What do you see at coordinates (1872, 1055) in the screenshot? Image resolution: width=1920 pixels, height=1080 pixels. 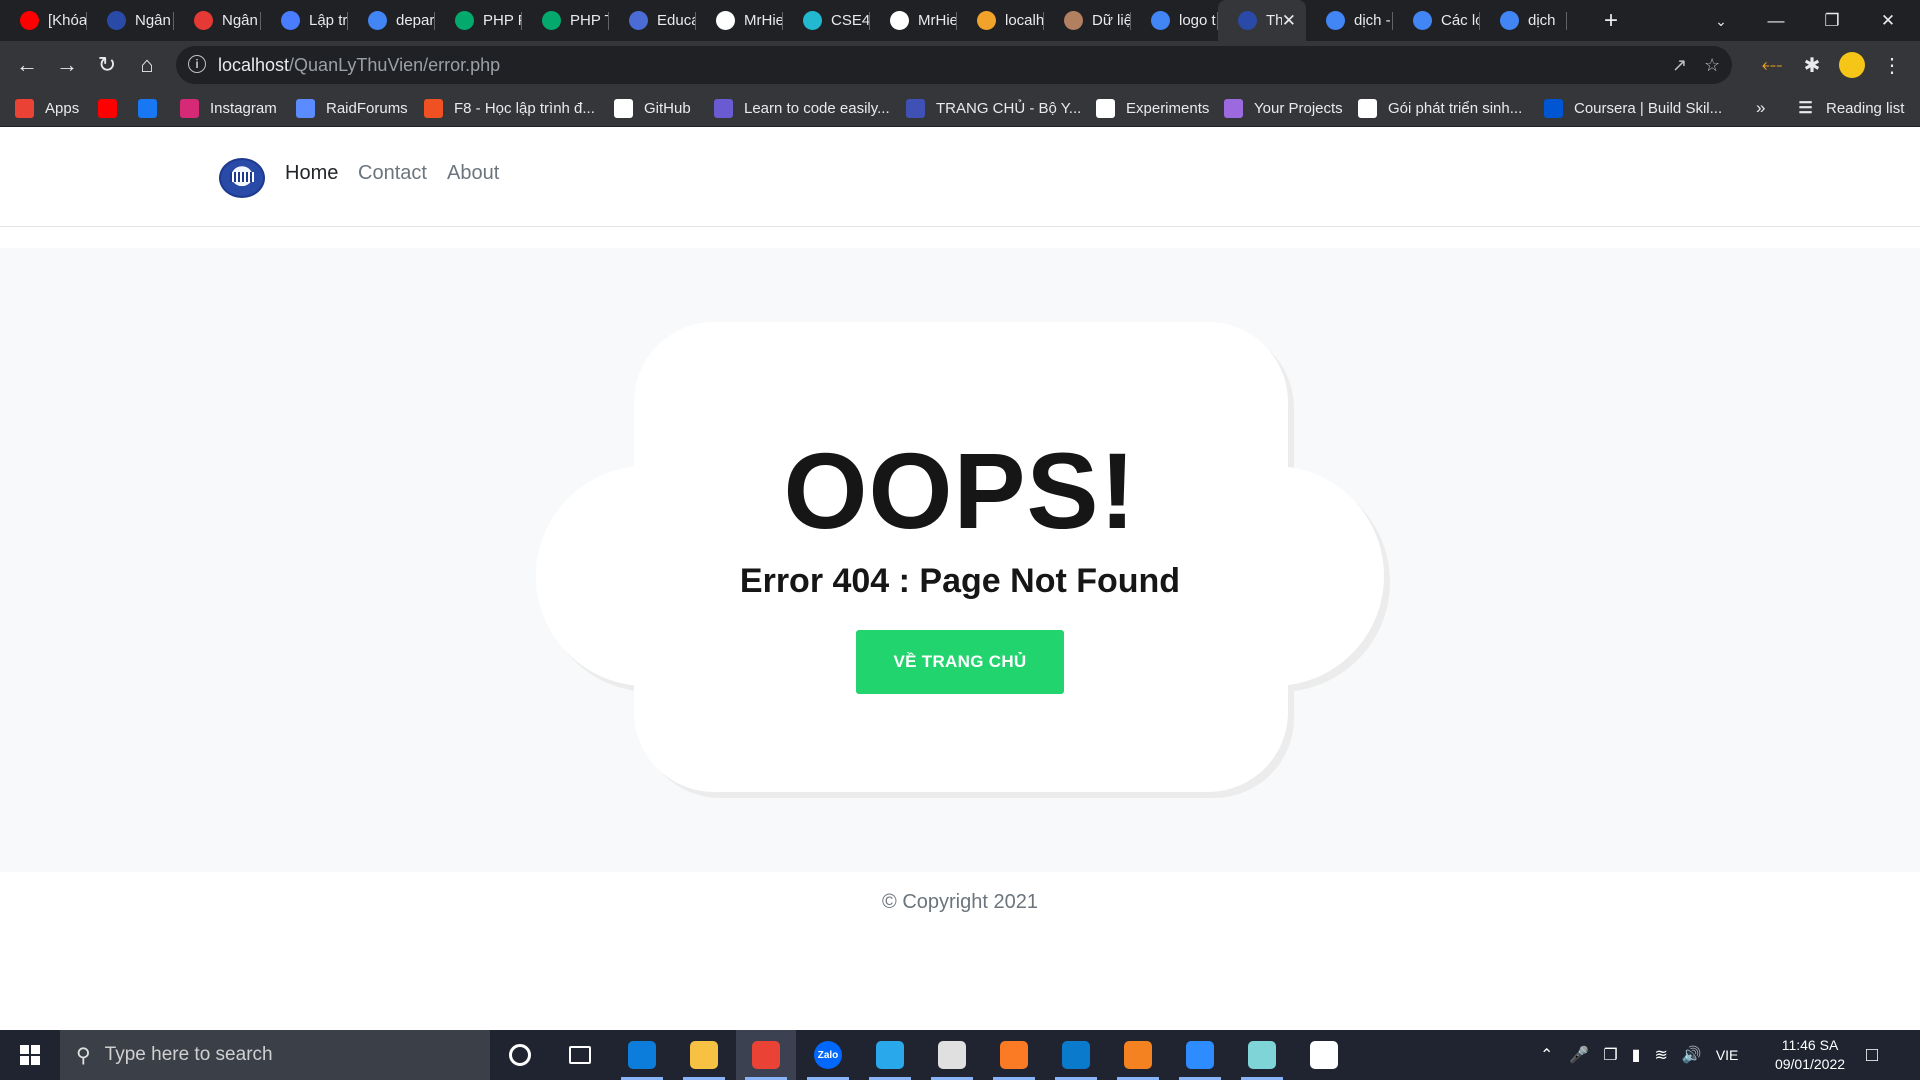 I see `notifications-icon: □` at bounding box center [1872, 1055].